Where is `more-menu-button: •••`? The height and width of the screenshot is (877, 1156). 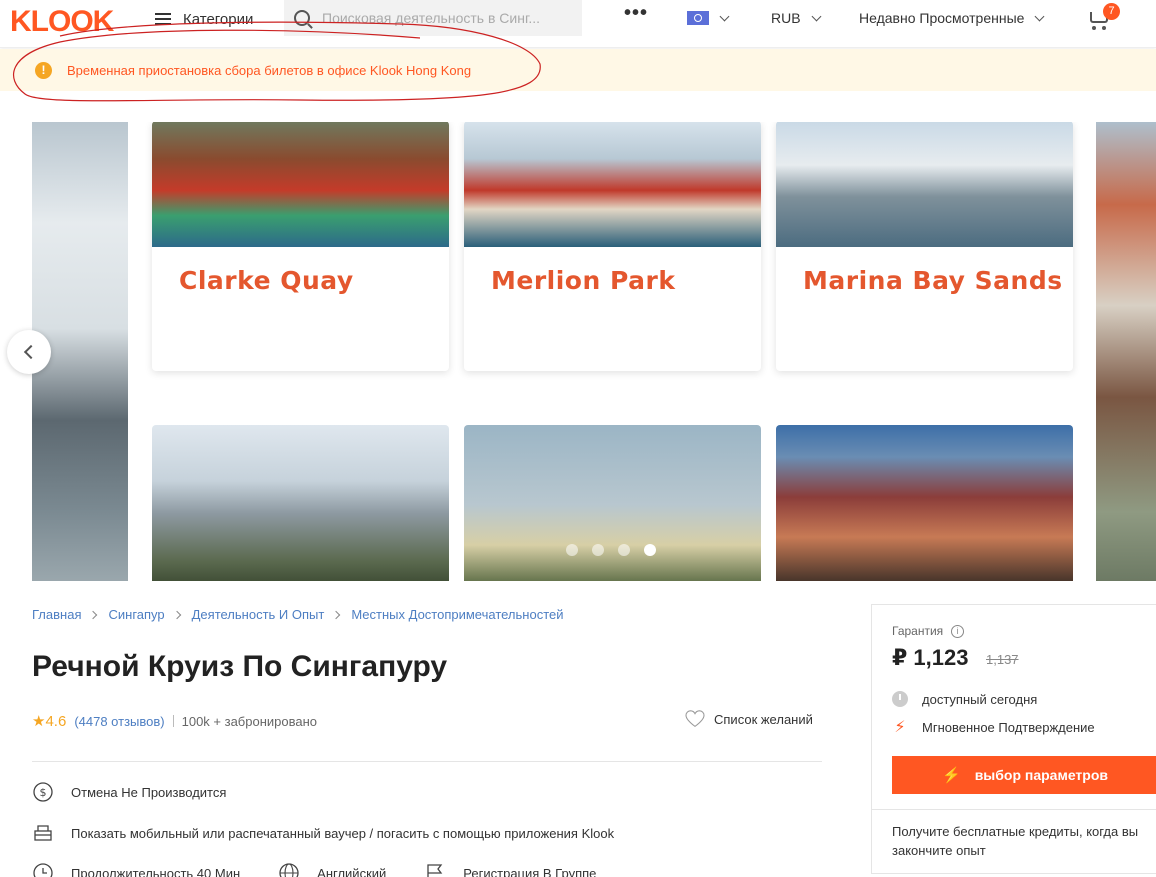
more-menu-button: ••• is located at coordinates (636, 13).